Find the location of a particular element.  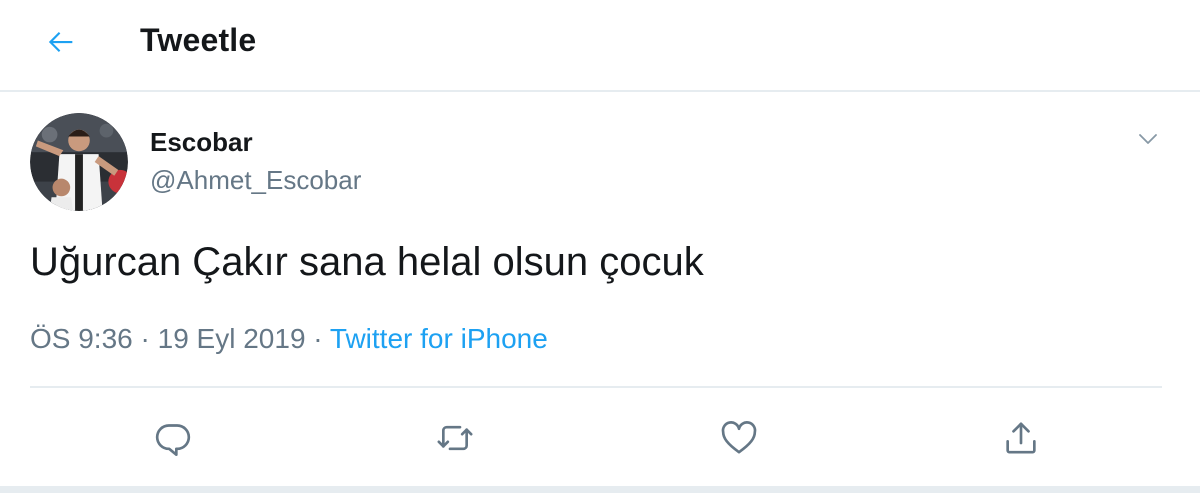

reply-button is located at coordinates (173, 438).